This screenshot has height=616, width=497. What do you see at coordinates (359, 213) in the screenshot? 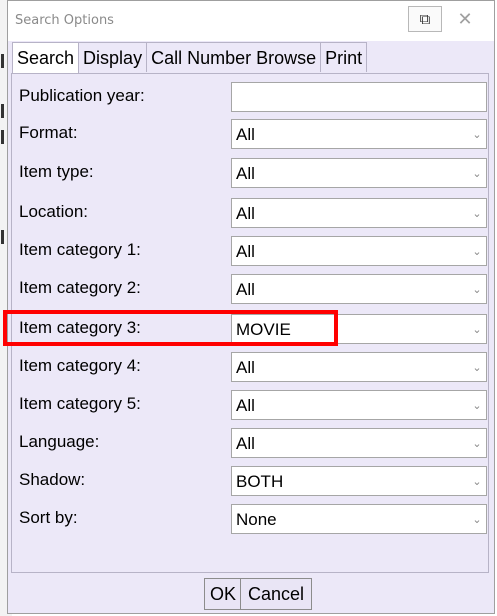
I see `location-select: All ⌄` at bounding box center [359, 213].